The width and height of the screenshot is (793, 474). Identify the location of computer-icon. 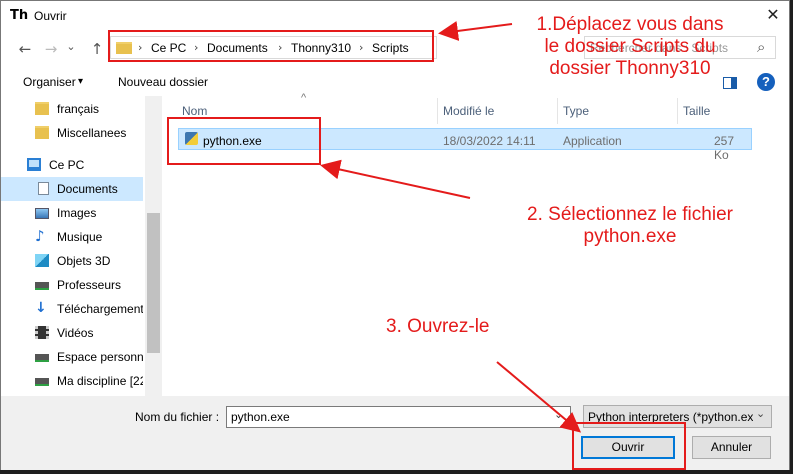
(34, 164).